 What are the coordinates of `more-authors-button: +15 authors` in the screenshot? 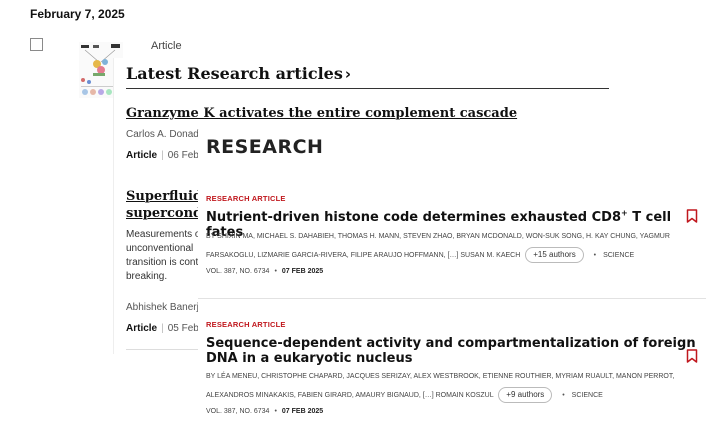 It's located at (554, 255).